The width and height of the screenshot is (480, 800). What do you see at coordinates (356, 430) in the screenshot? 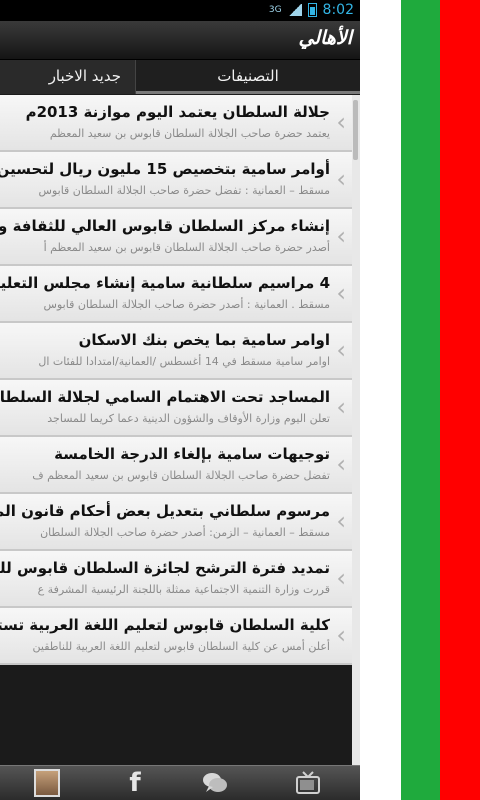
I see `scrollbar-track` at bounding box center [356, 430].